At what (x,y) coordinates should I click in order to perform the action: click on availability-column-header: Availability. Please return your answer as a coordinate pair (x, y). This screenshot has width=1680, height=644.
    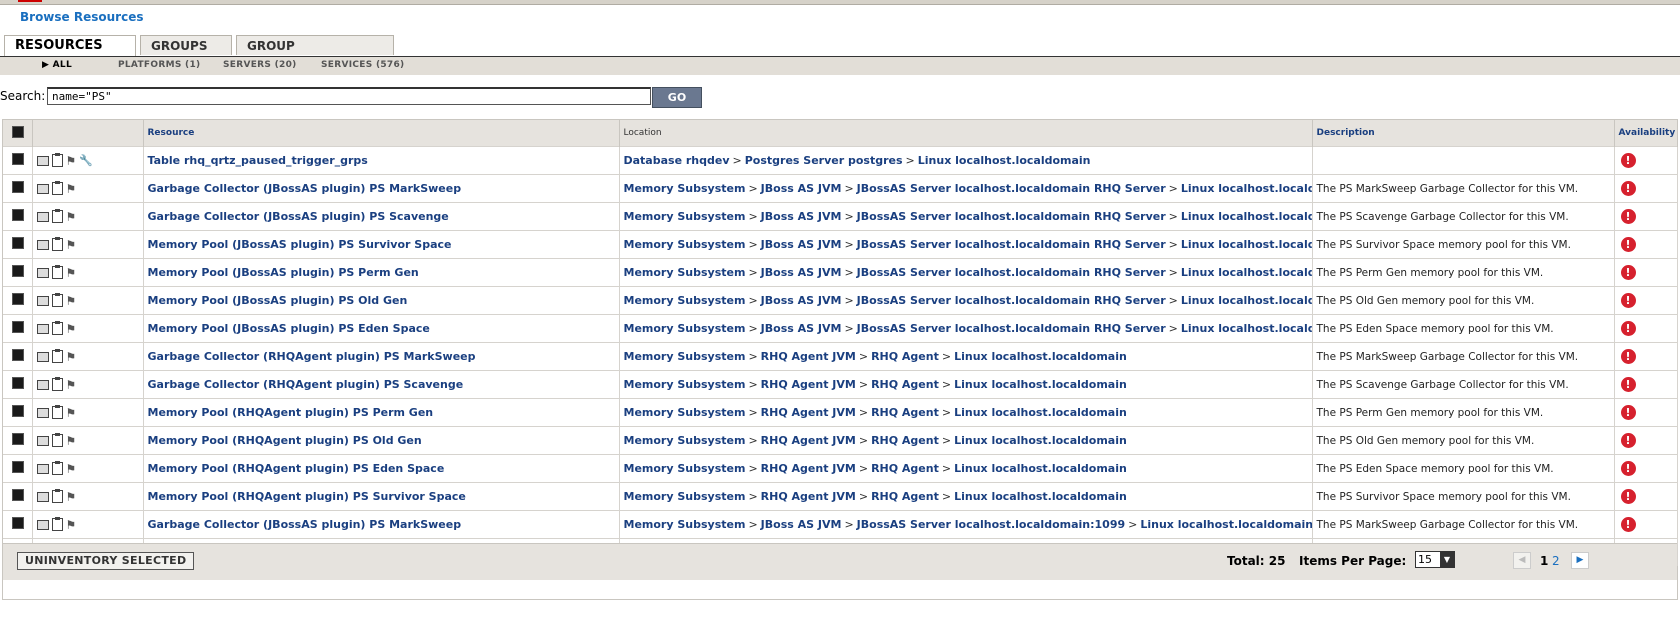
    Looking at the image, I should click on (1646, 133).